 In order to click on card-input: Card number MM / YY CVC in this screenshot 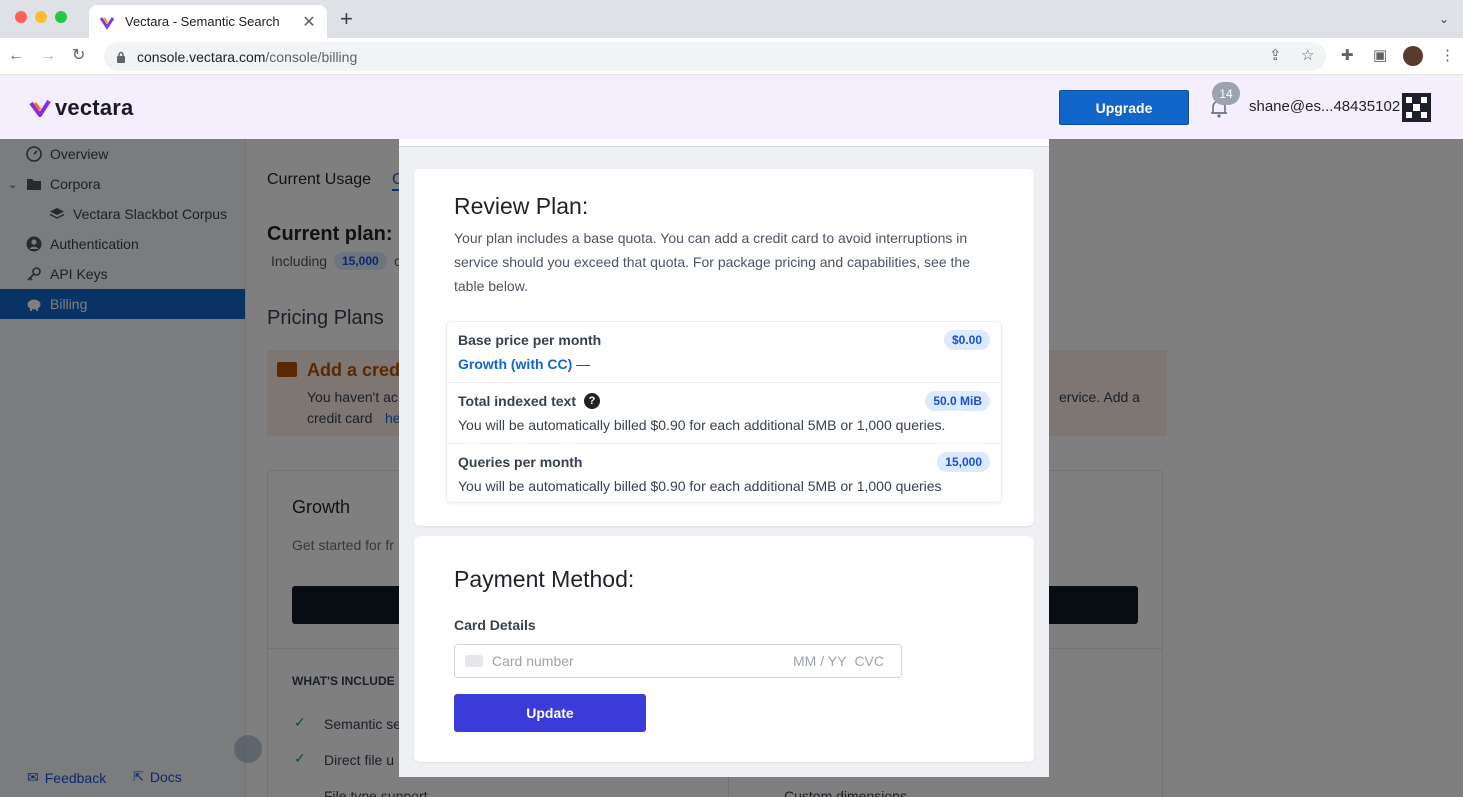, I will do `click(678, 661)`.